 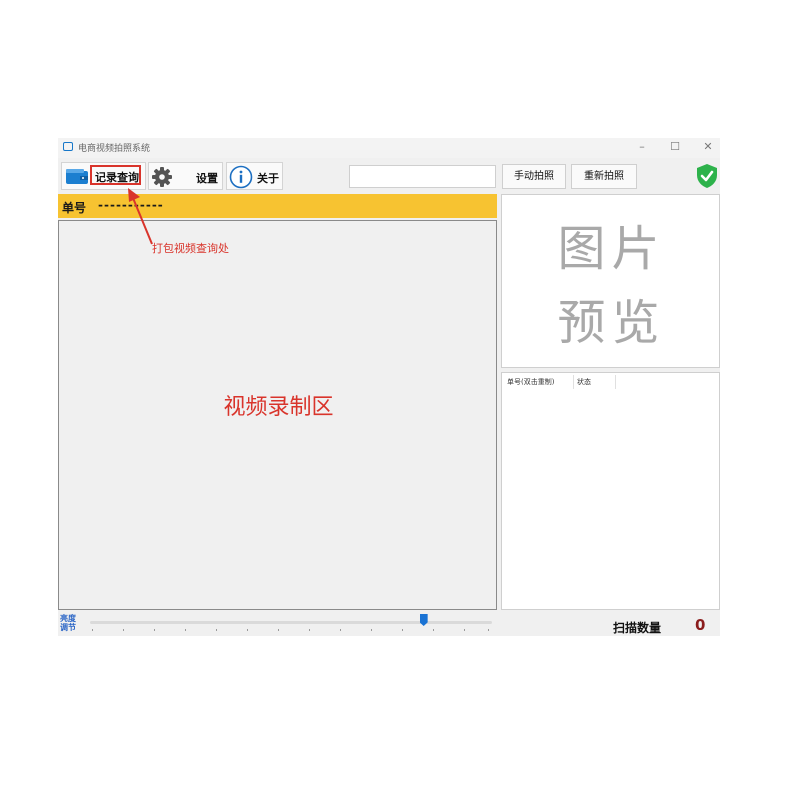 What do you see at coordinates (117, 177) in the screenshot?
I see `records-query-label: 记录查询` at bounding box center [117, 177].